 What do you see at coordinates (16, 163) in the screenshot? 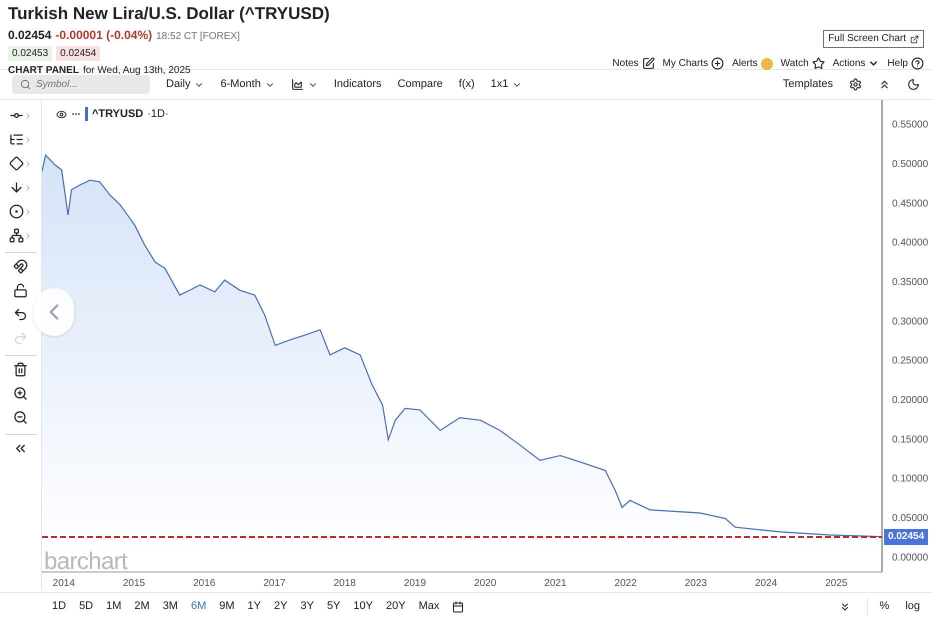
I see `diamond-tool-icon` at bounding box center [16, 163].